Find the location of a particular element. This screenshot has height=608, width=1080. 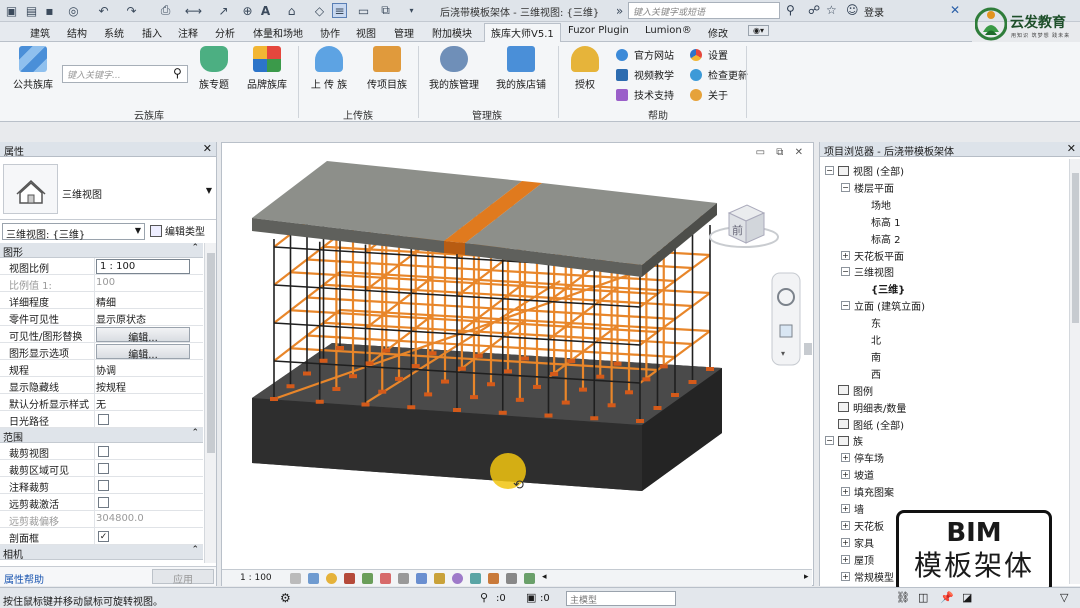

favorites-icon: ☆ is located at coordinates (831, 10).